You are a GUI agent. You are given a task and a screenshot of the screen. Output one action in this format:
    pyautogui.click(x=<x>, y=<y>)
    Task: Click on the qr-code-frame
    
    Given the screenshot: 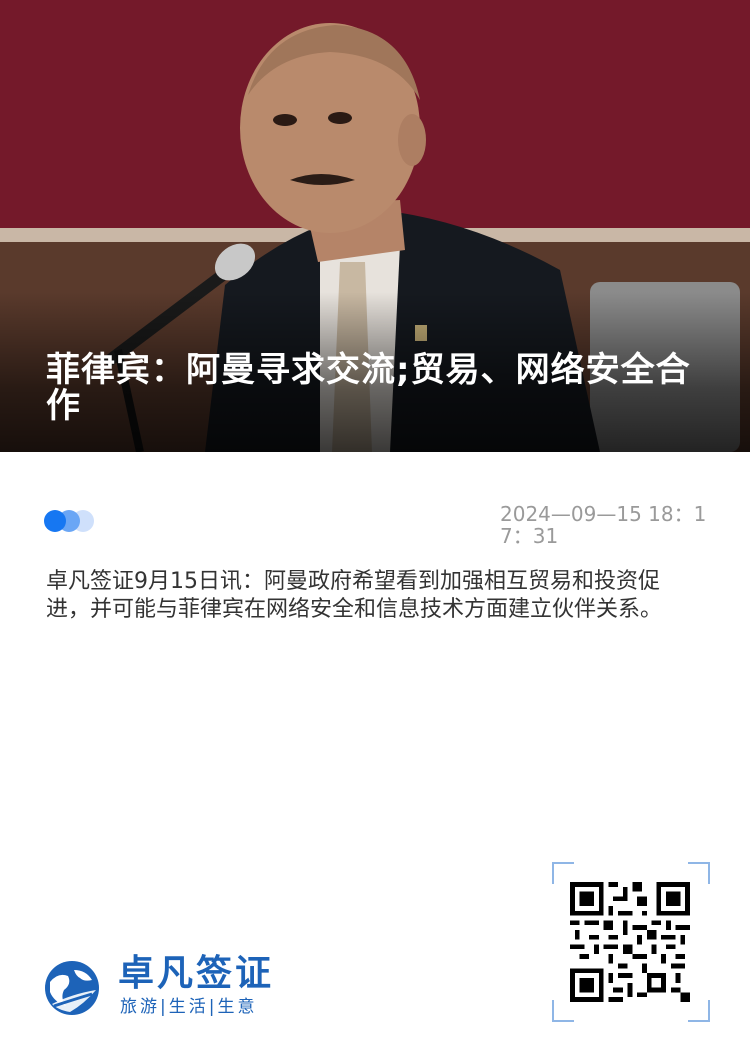 What is the action you would take?
    pyautogui.click(x=631, y=942)
    